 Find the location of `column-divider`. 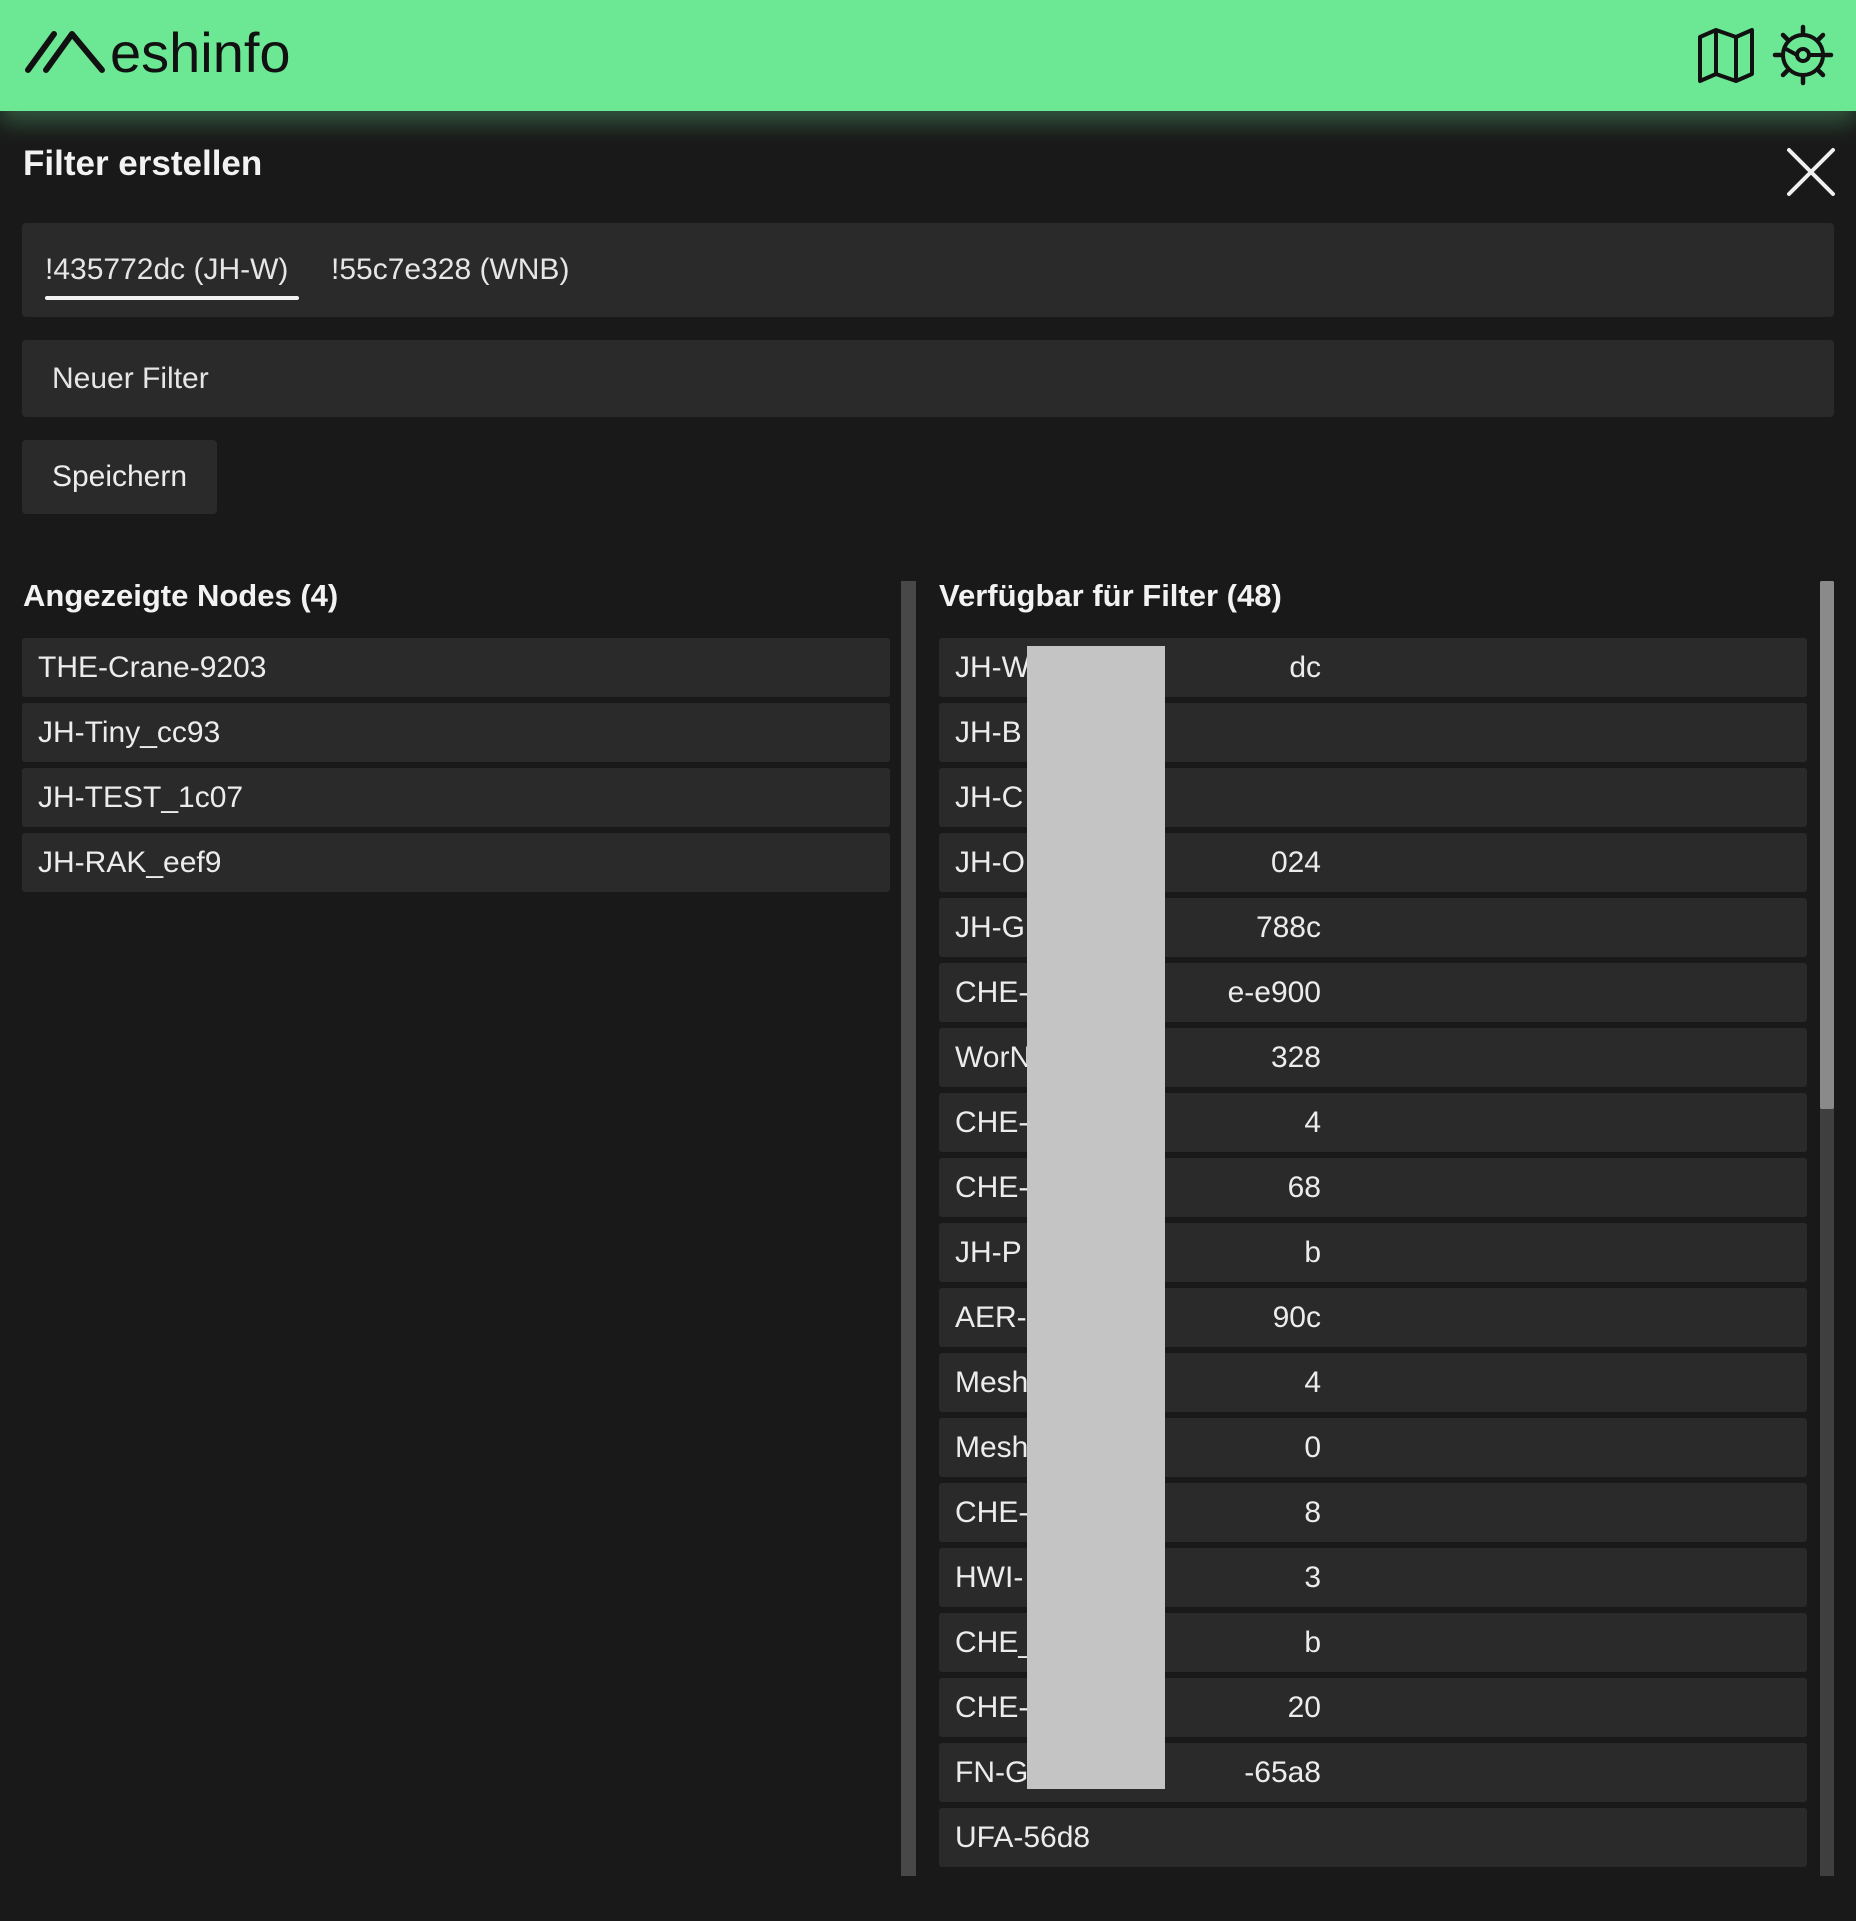

column-divider is located at coordinates (908, 1228).